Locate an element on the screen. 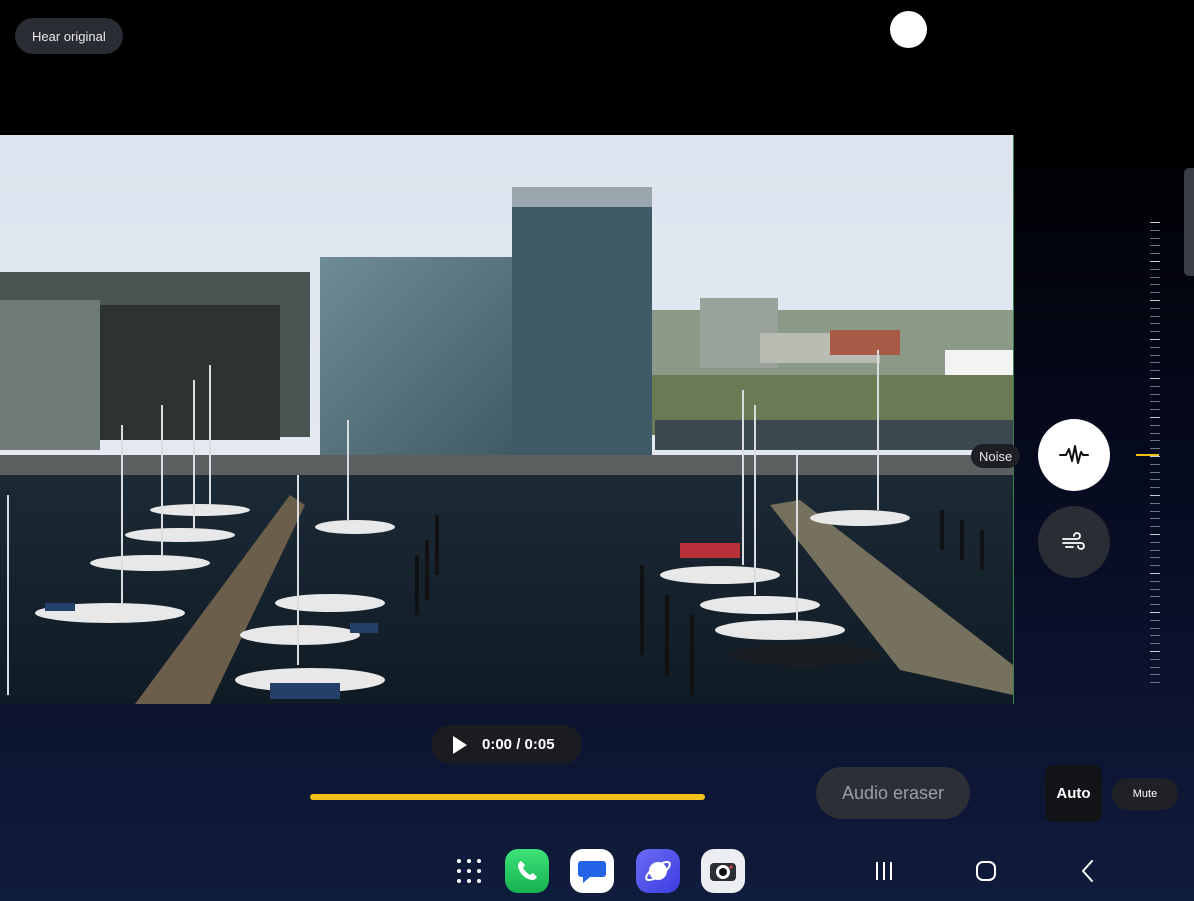  camera-lens-icon is located at coordinates (723, 872).